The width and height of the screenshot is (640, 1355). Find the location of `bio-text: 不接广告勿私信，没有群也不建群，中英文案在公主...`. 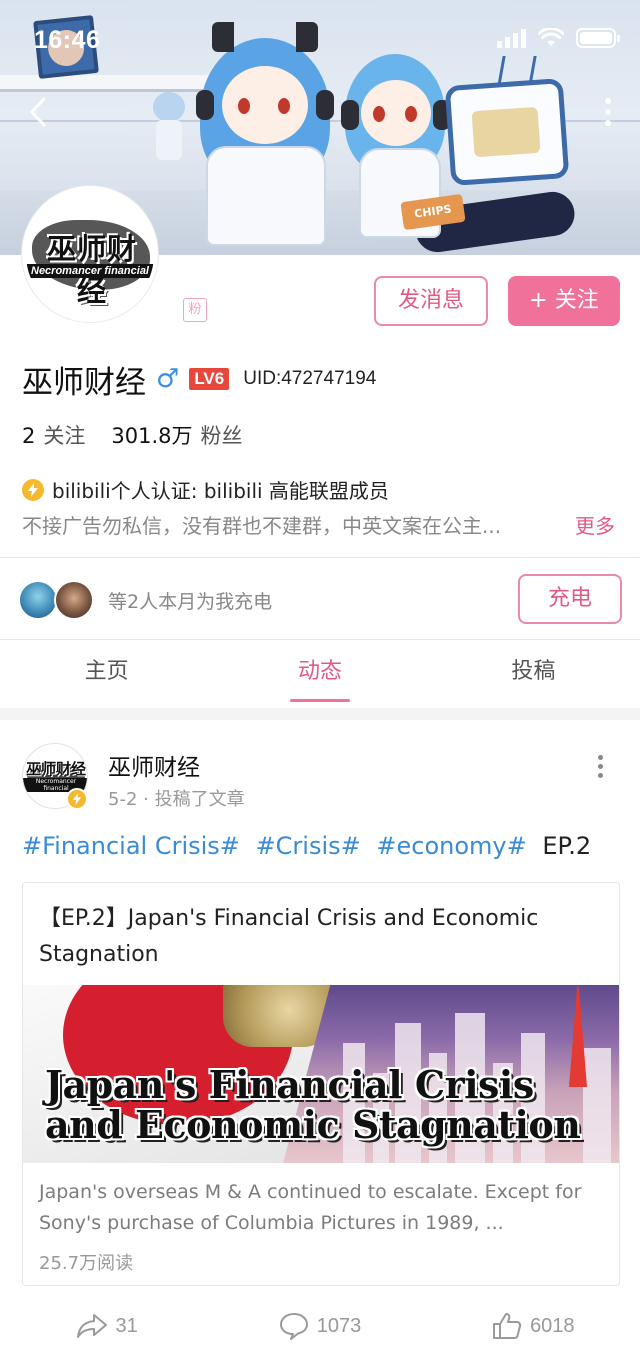

bio-text: 不接广告勿私信，没有群也不建群，中英文案在公主... is located at coordinates (262, 526).